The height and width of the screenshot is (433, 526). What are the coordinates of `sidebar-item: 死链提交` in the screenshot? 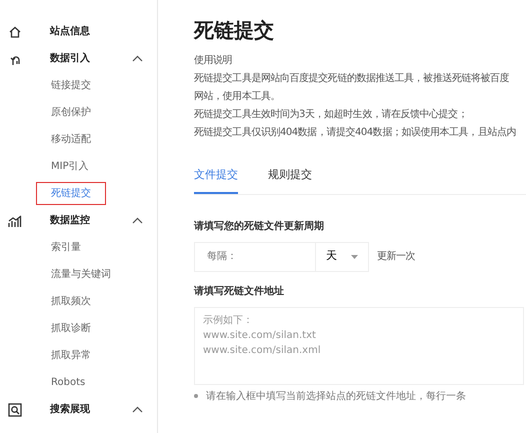 It's located at (71, 193).